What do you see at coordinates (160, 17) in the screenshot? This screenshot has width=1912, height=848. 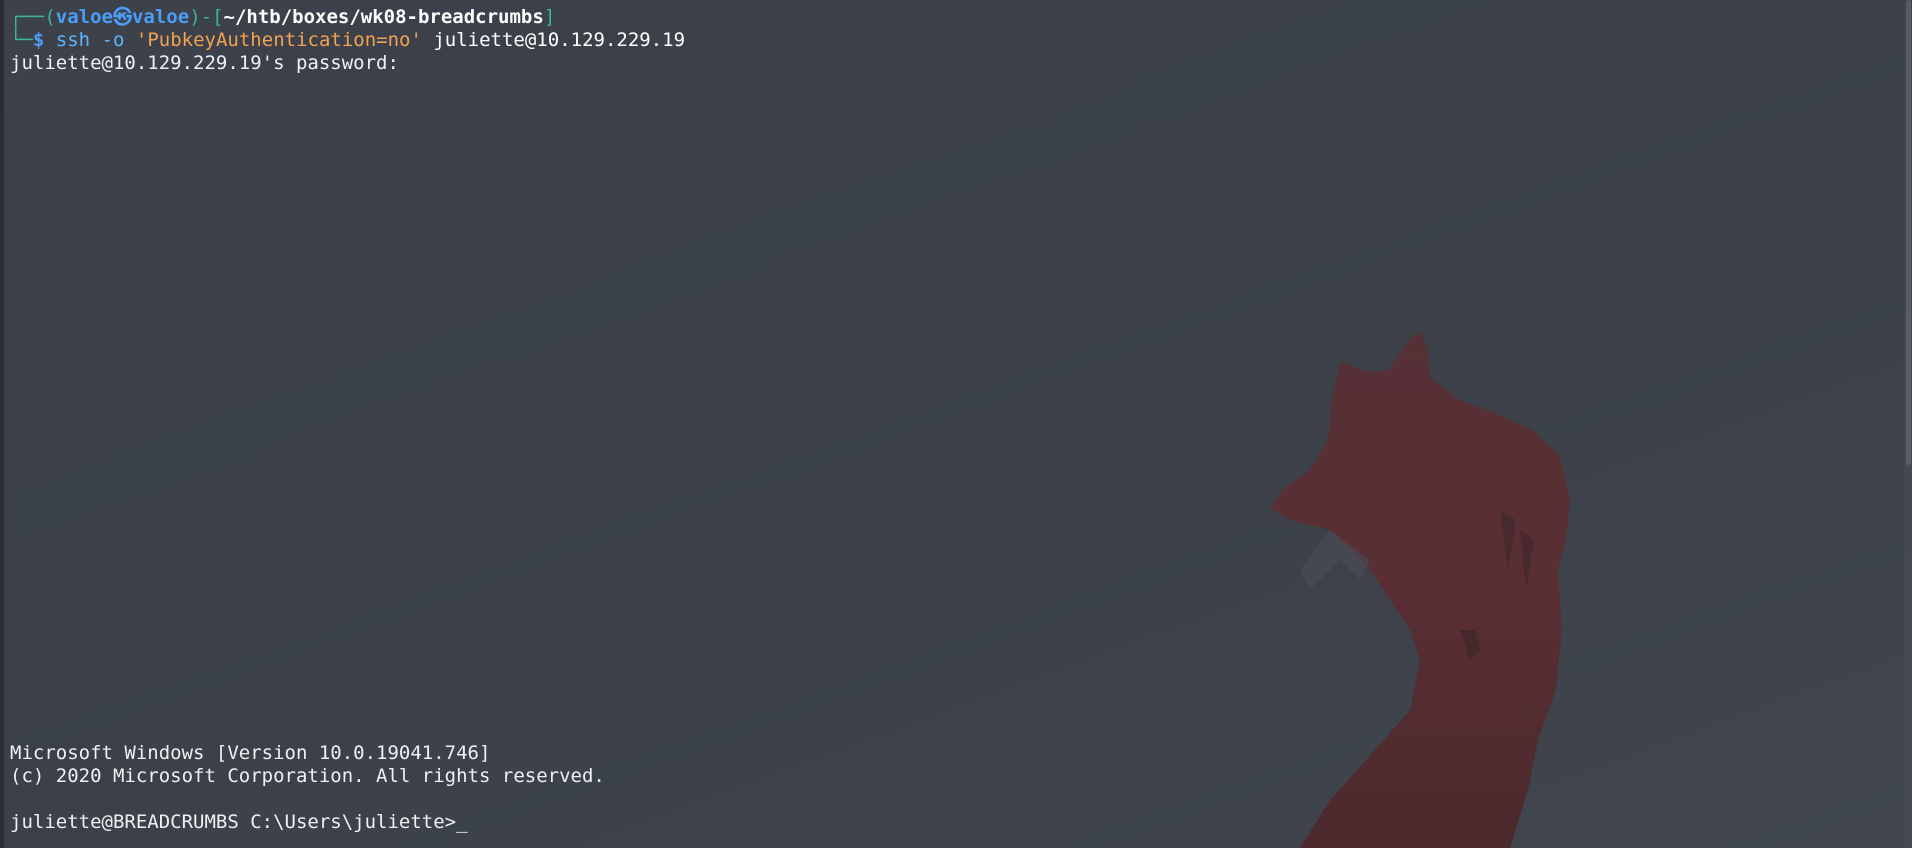 I see `prompt-host: valoe` at bounding box center [160, 17].